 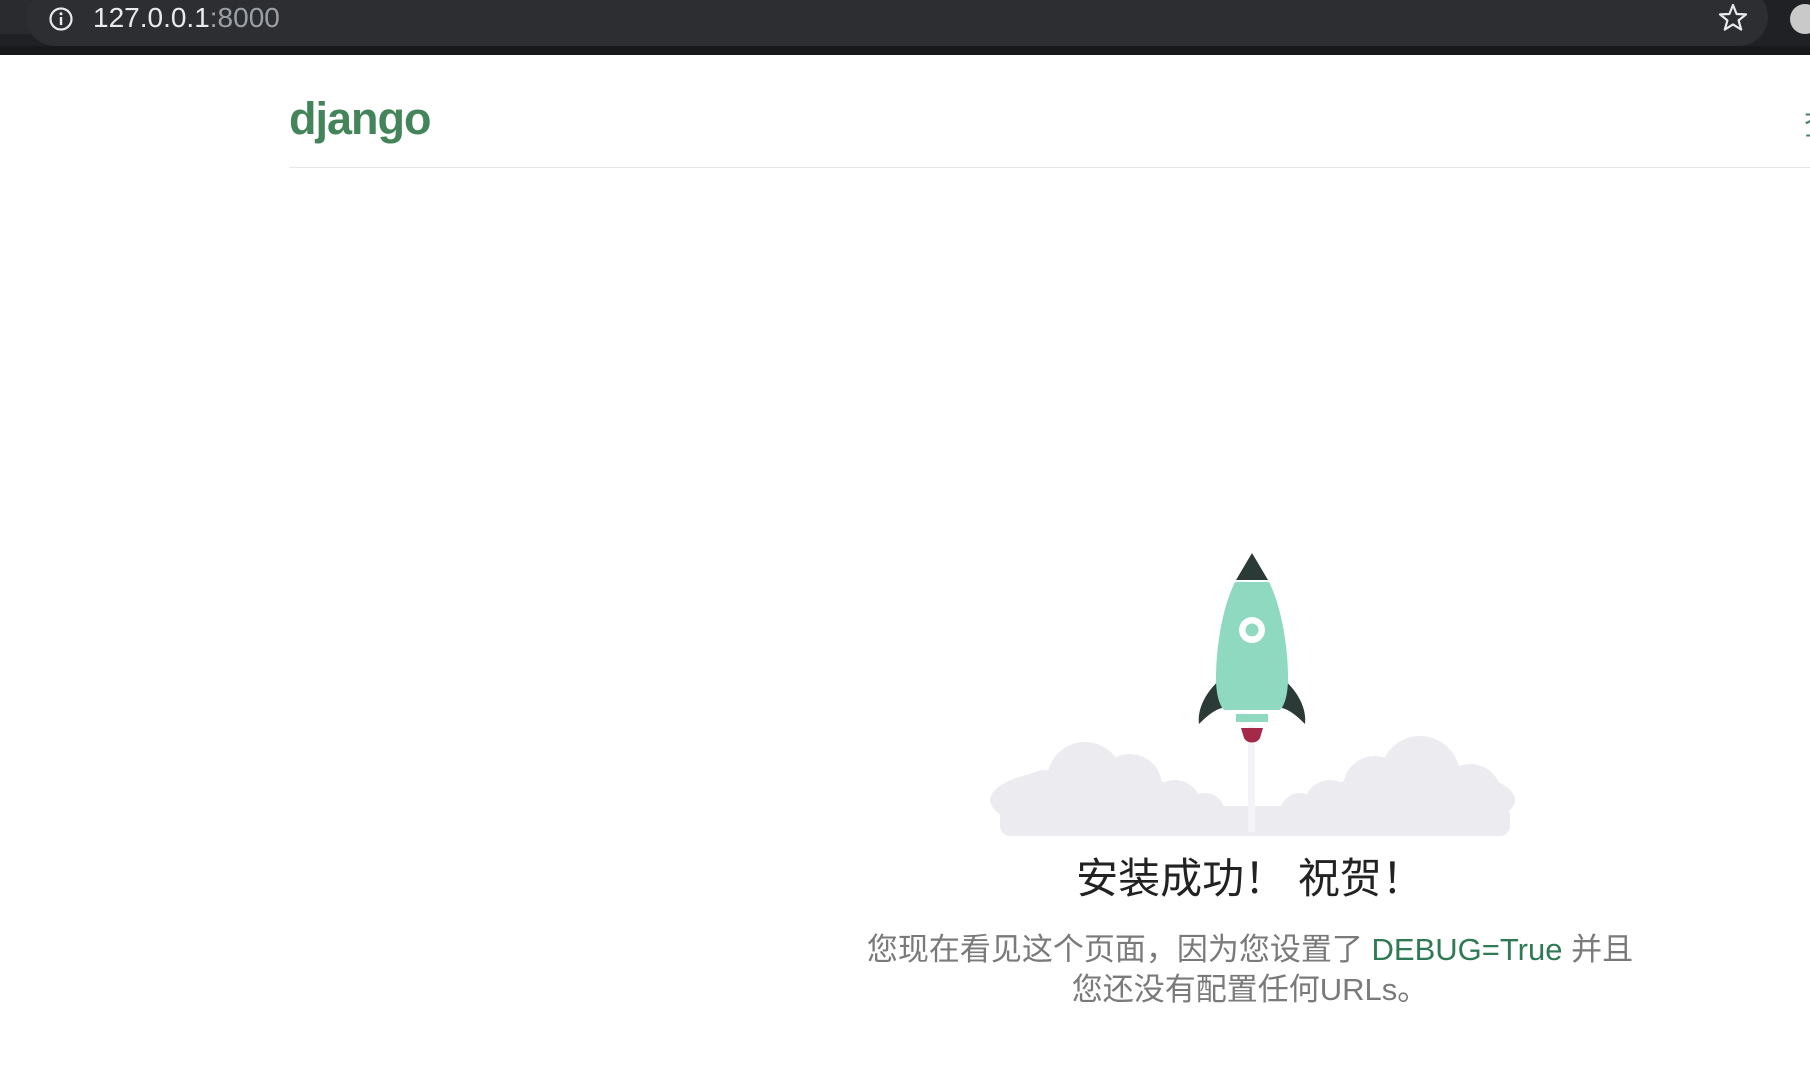 What do you see at coordinates (905, 50) in the screenshot?
I see `toolbar-divider` at bounding box center [905, 50].